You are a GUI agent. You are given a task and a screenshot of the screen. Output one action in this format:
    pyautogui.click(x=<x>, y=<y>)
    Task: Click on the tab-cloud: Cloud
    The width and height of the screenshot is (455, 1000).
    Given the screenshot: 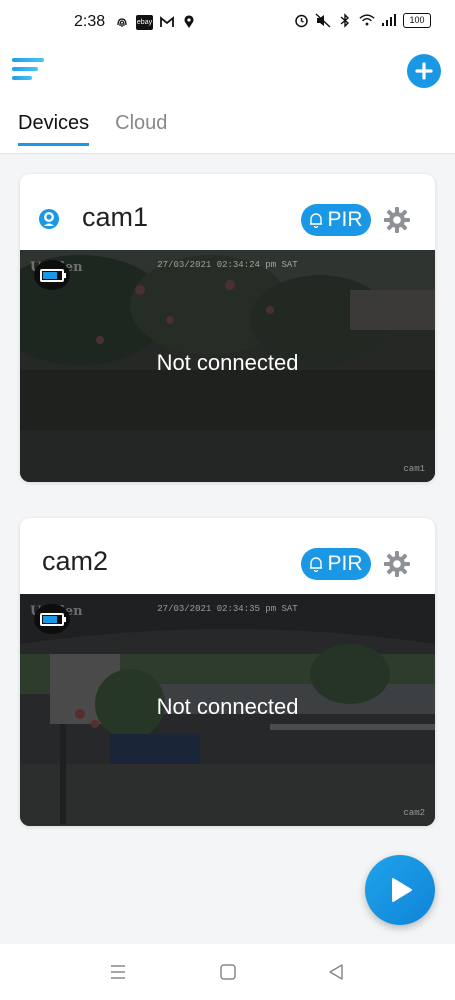 What is the action you would take?
    pyautogui.click(x=141, y=129)
    